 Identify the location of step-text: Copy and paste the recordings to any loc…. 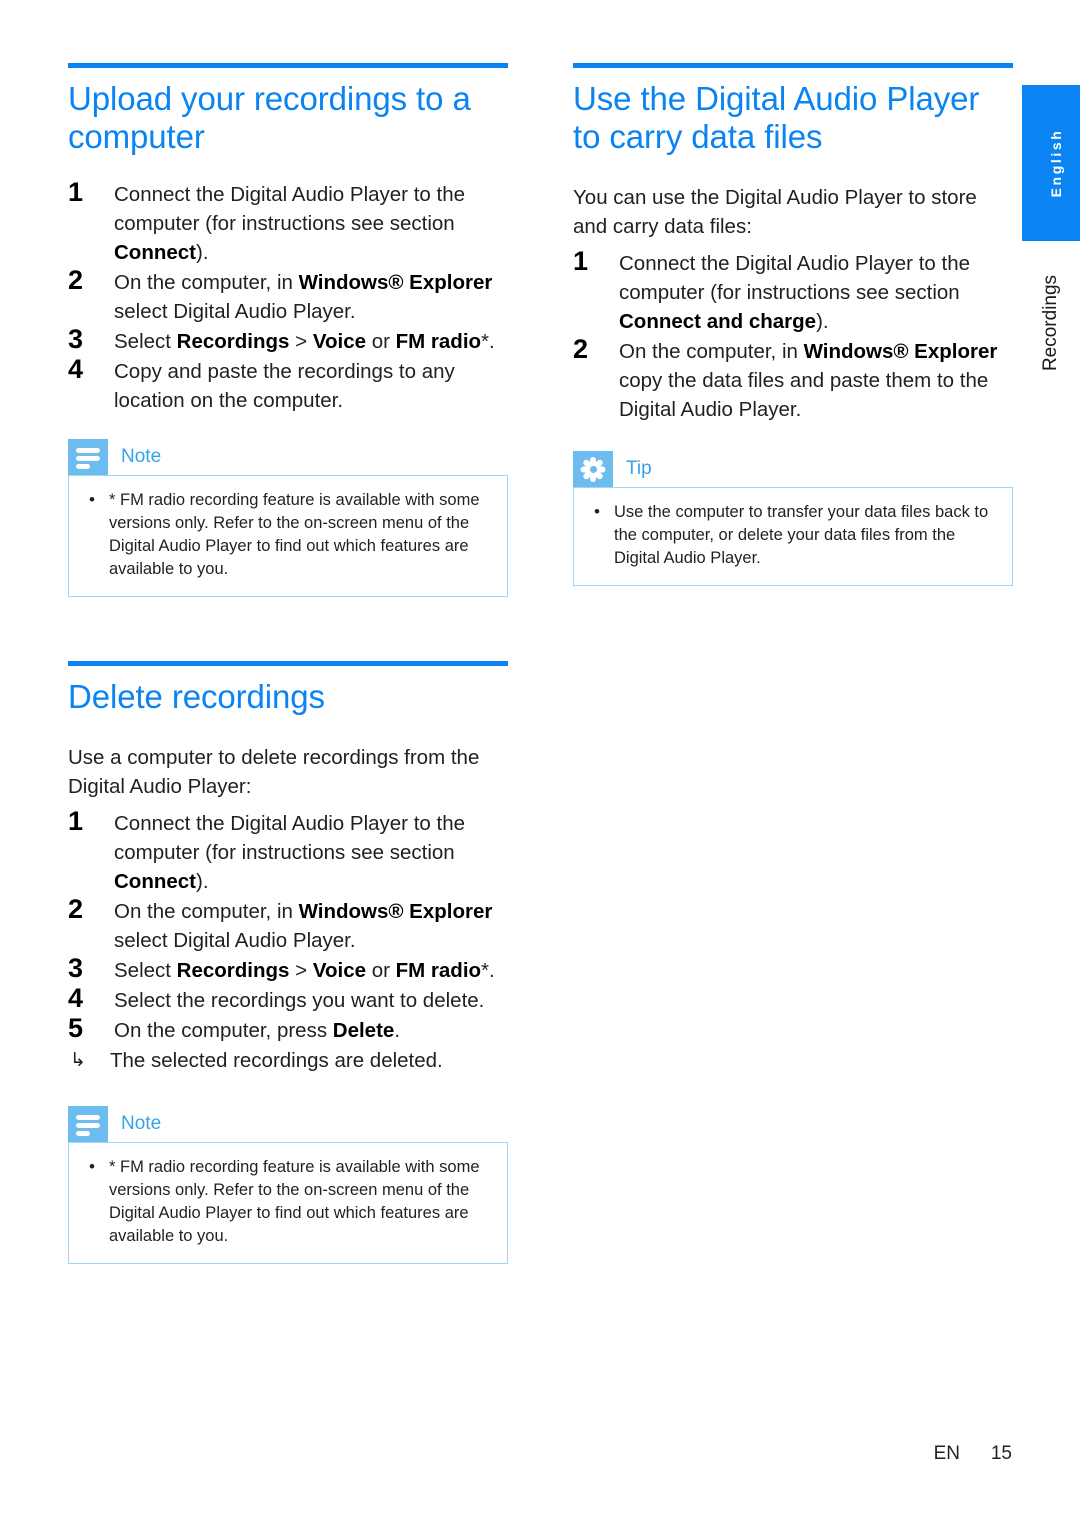
(284, 386).